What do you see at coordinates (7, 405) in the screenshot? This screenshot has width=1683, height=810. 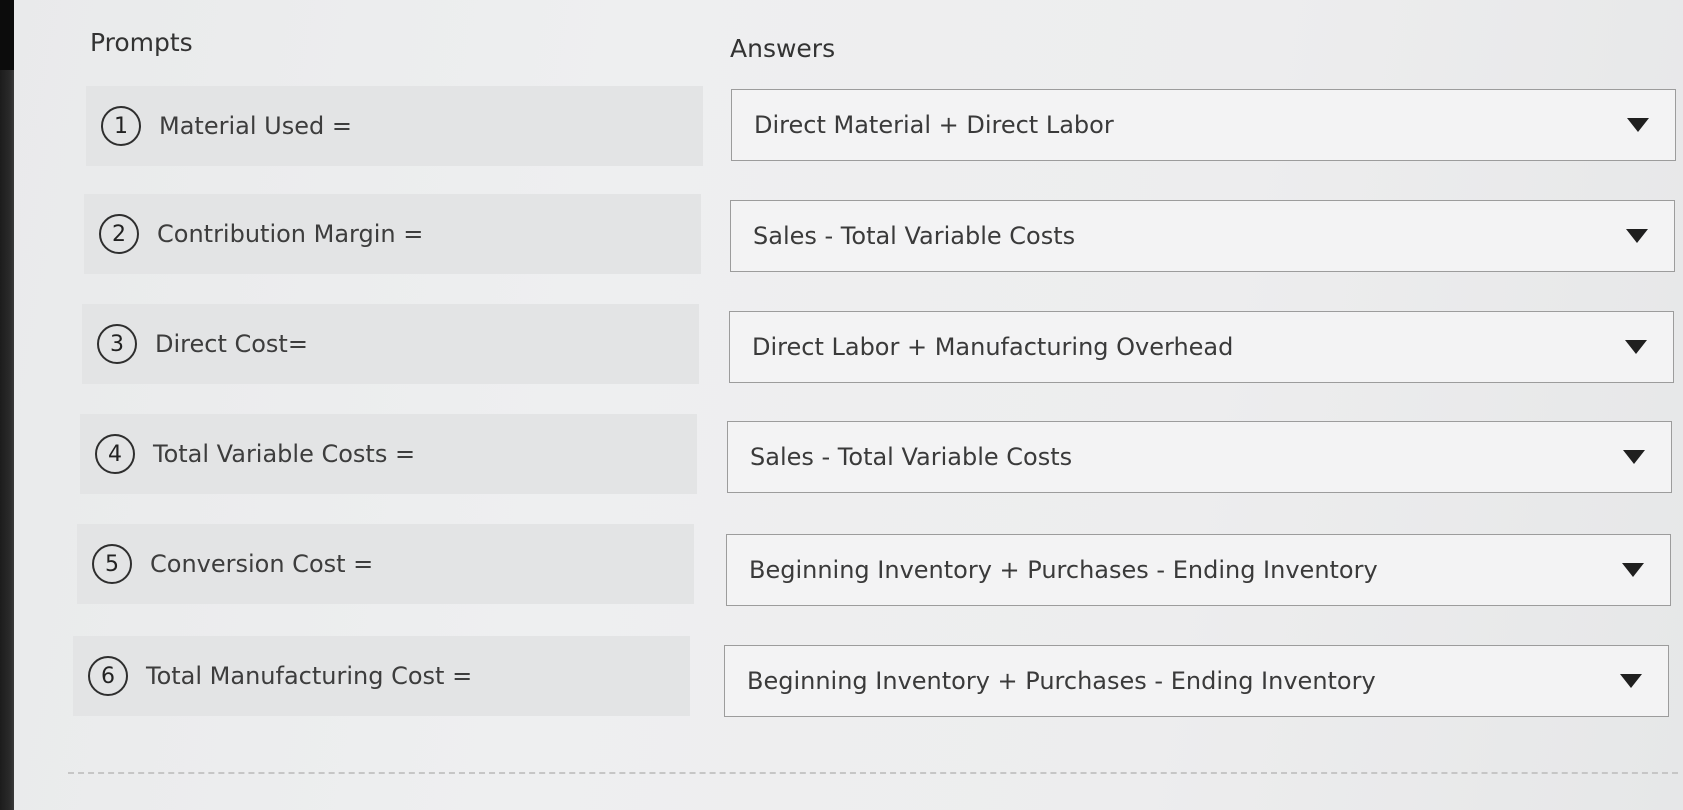 I see `screen-bezel` at bounding box center [7, 405].